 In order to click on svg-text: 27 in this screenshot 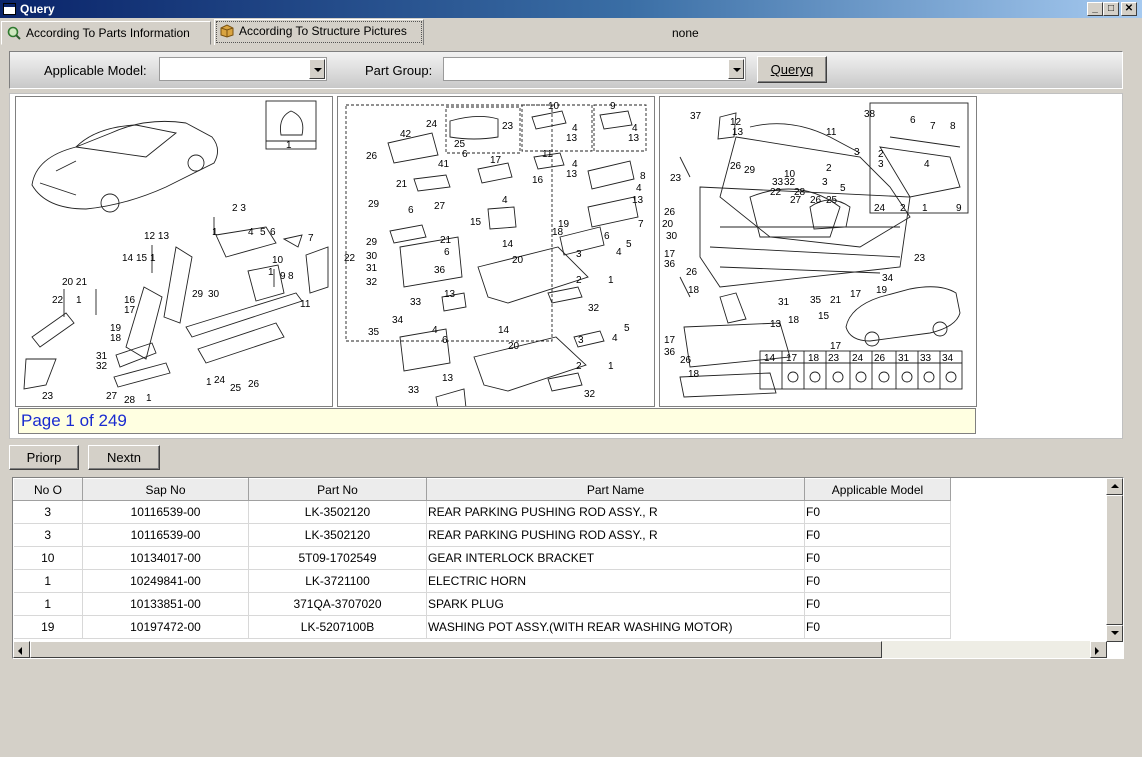, I will do `click(440, 206)`.